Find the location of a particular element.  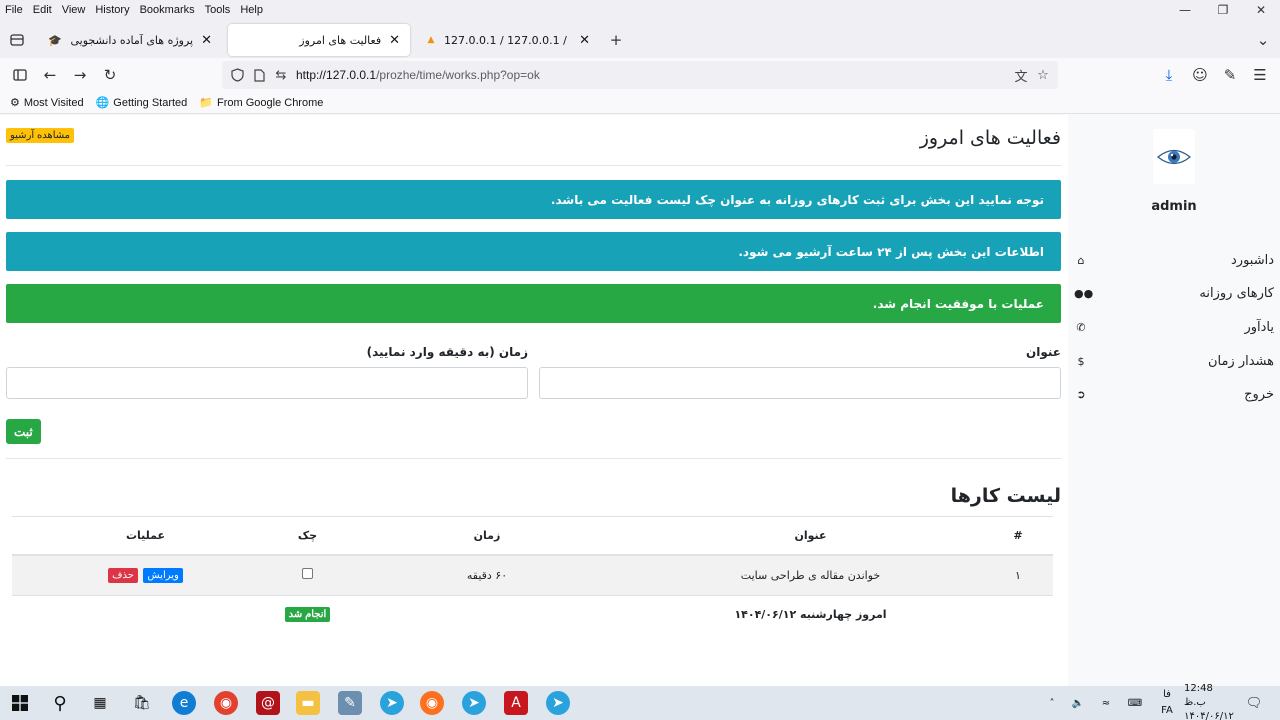

delete-button: حذف is located at coordinates (123, 575).